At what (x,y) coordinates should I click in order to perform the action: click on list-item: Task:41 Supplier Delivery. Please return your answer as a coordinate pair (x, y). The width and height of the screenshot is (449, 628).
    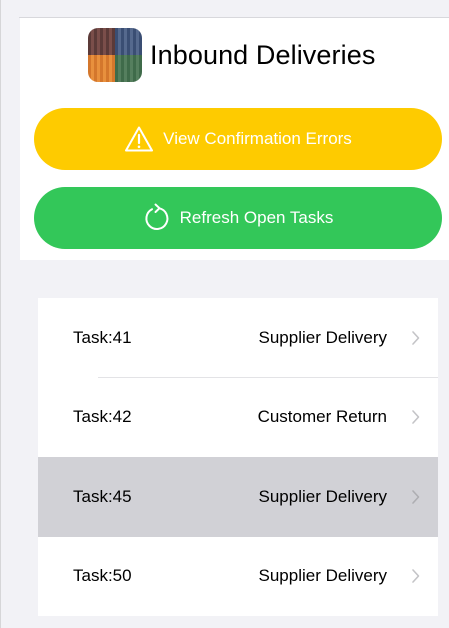
    Looking at the image, I should click on (238, 338).